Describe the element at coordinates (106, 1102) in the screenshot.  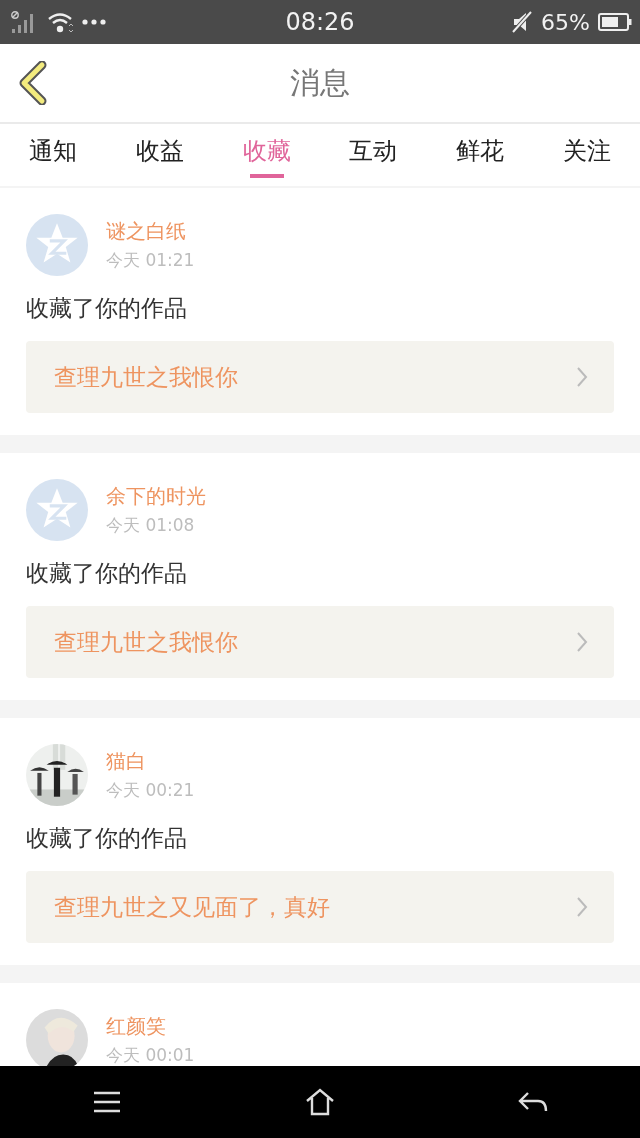
I see `menu-icon` at that location.